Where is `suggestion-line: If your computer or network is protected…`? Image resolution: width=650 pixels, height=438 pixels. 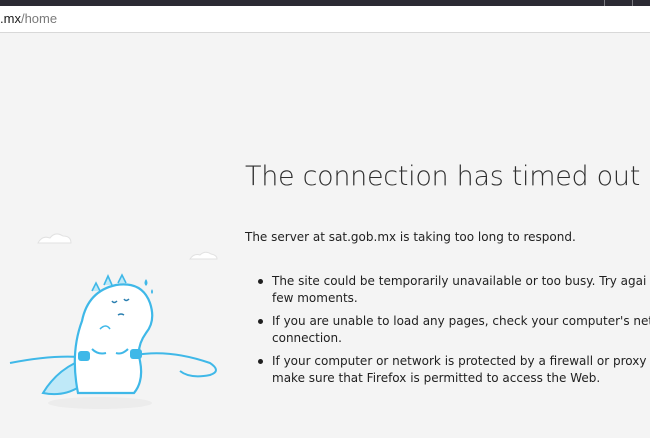
suggestion-line: If your computer or network is protected… is located at coordinates (459, 361).